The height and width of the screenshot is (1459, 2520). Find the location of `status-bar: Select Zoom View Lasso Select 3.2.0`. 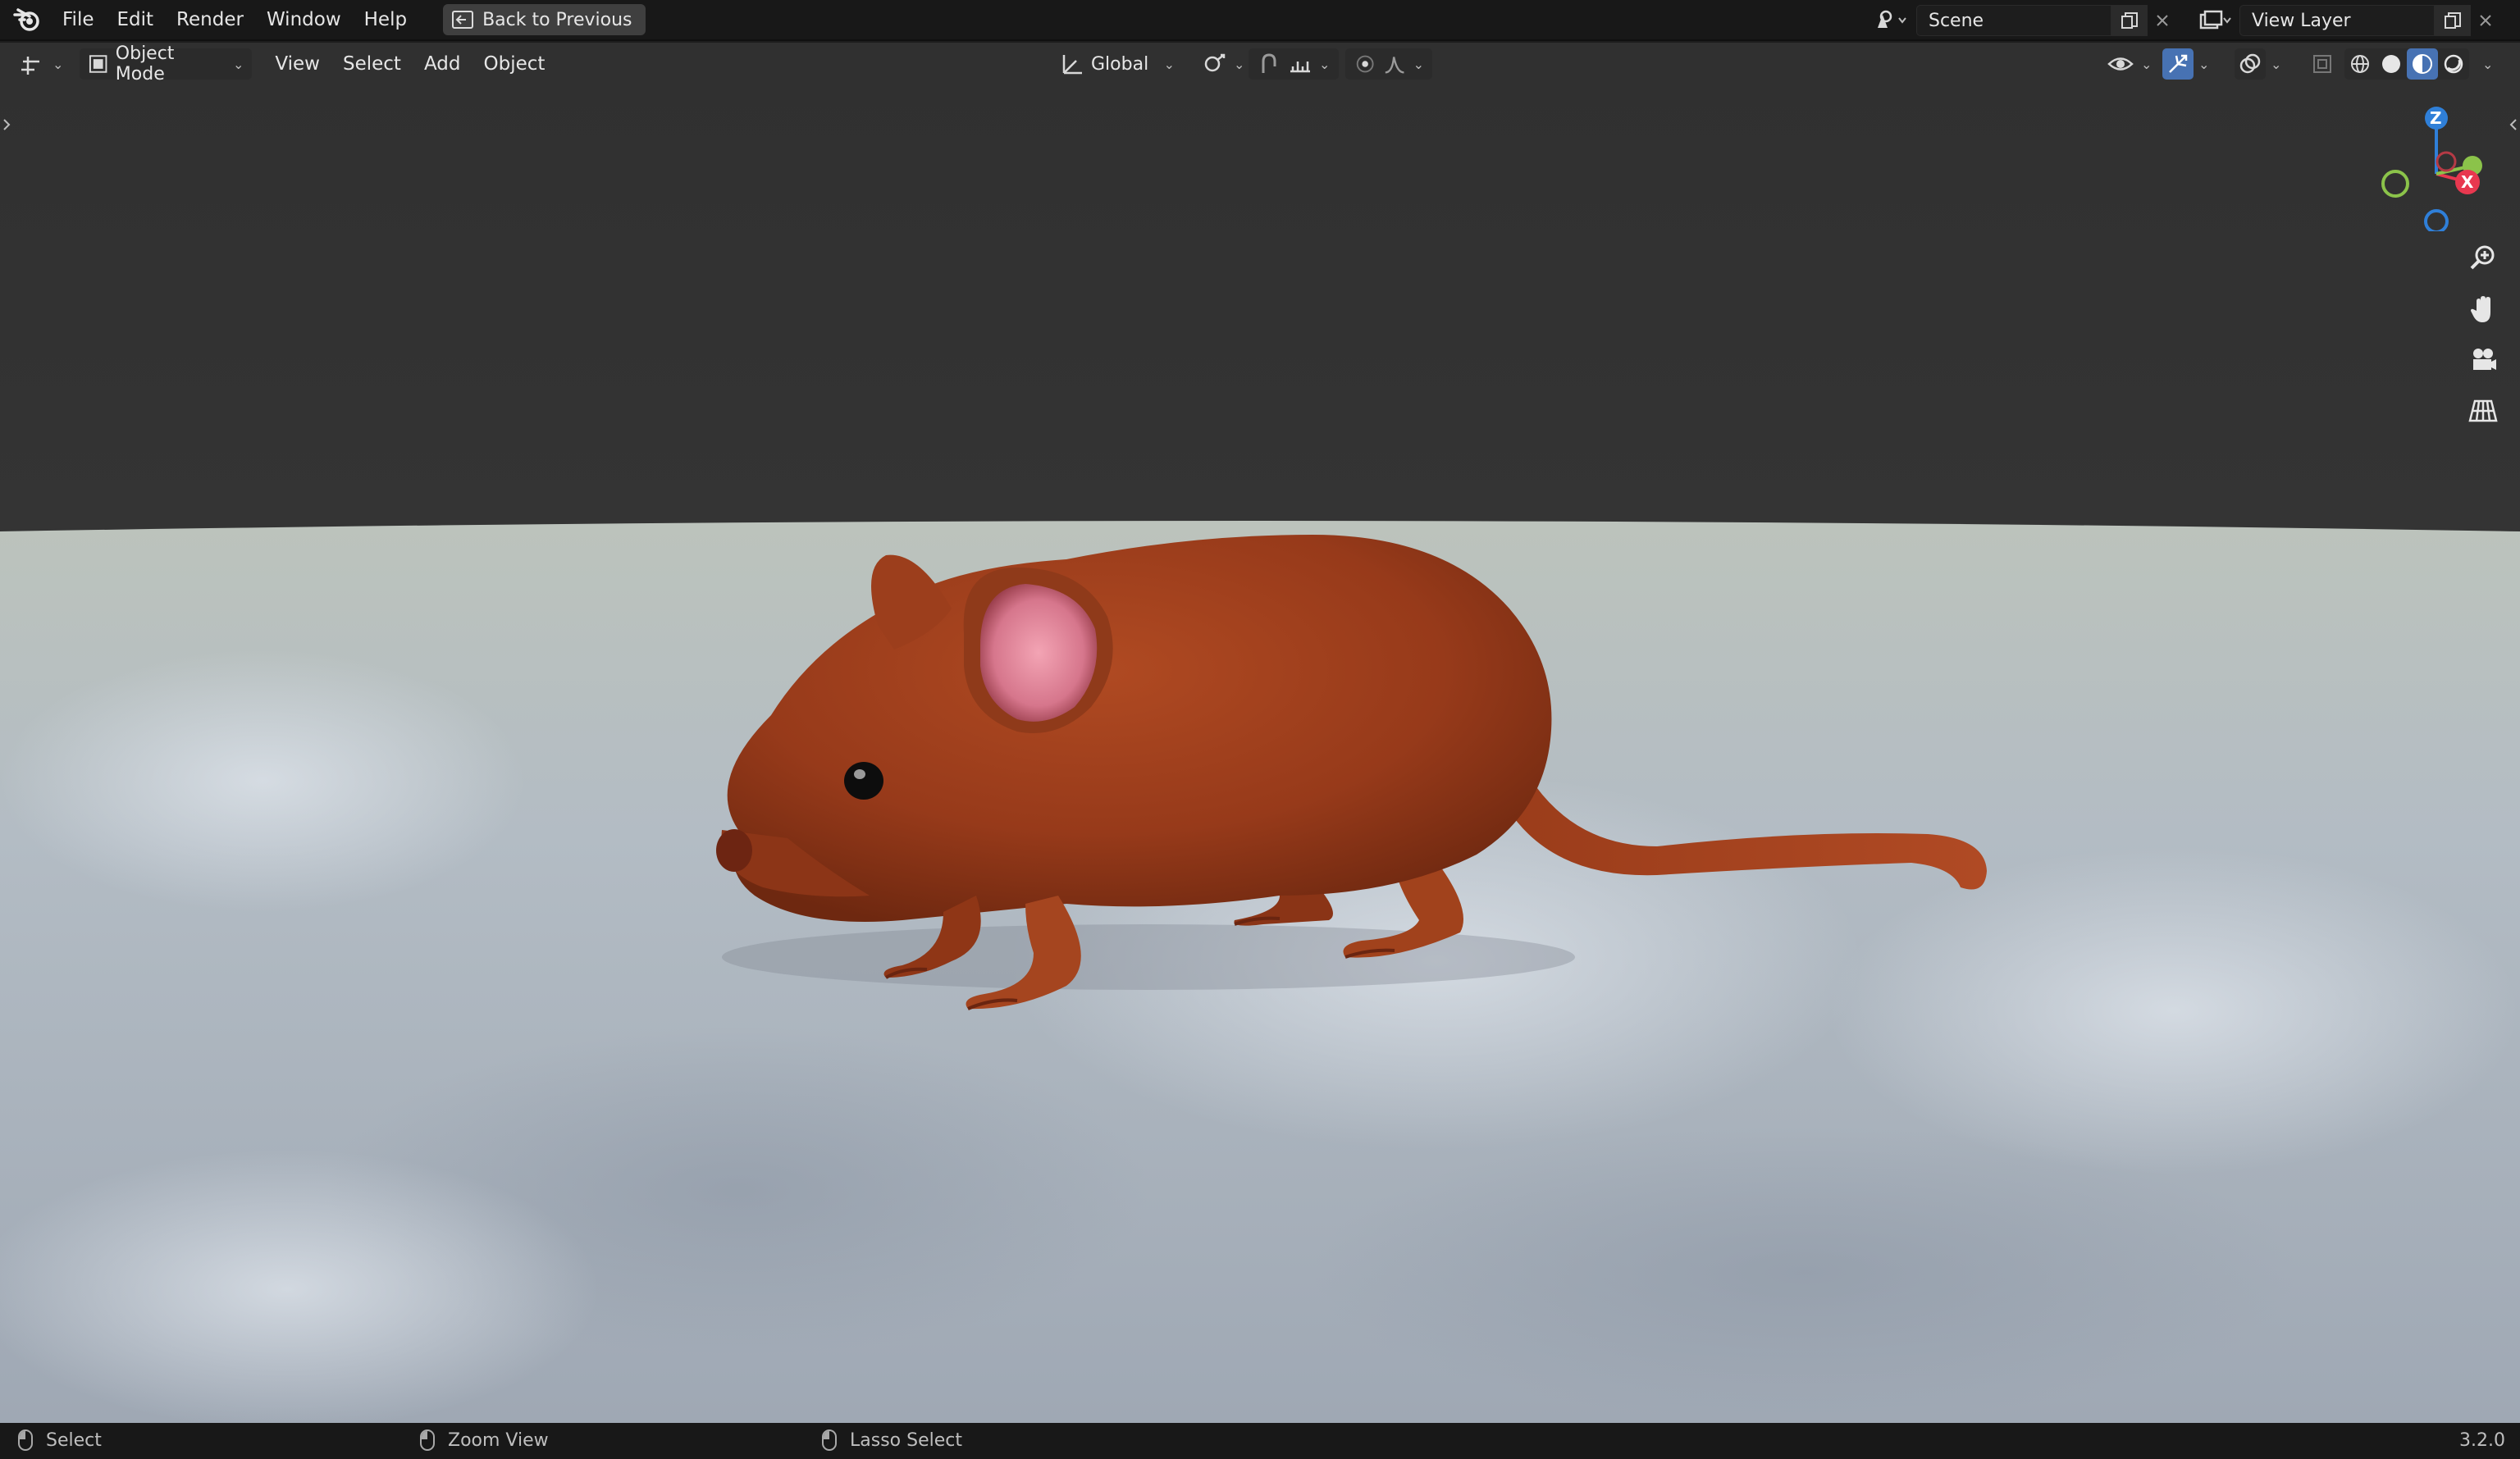

status-bar: Select Zoom View Lasso Select 3.2.0 is located at coordinates (1260, 1441).